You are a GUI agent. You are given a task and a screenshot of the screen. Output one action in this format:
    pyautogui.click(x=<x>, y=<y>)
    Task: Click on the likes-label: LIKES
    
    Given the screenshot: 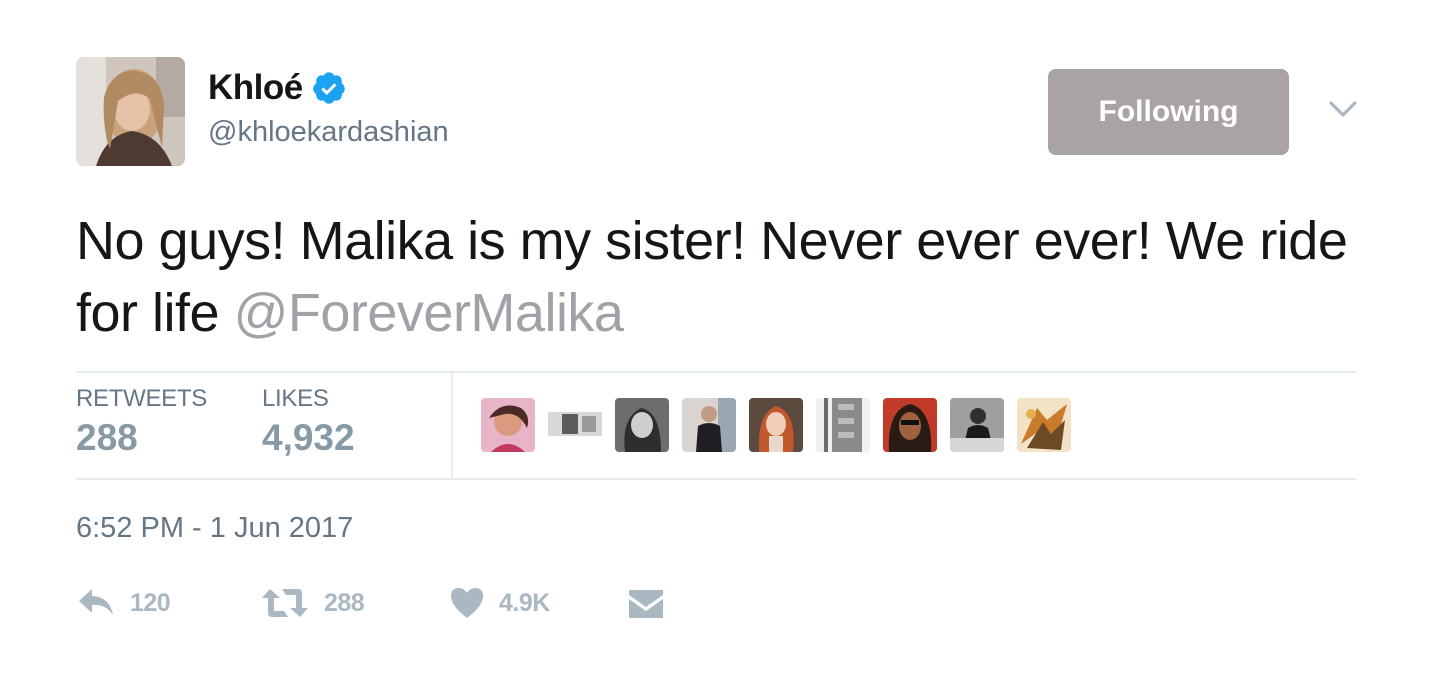 What is the action you would take?
    pyautogui.click(x=295, y=398)
    